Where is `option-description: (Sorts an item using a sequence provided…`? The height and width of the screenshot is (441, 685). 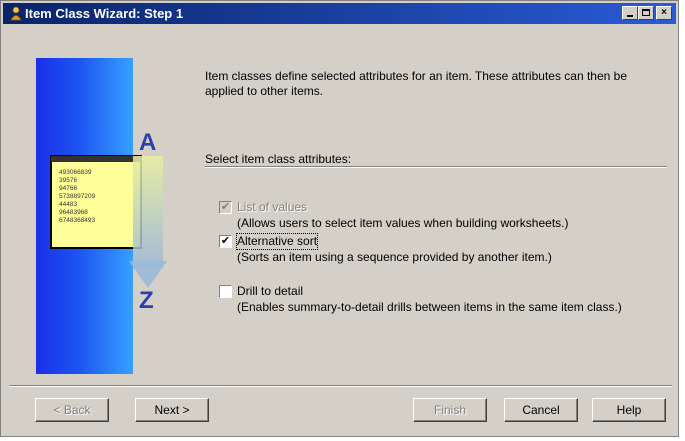
option-description: (Sorts an item using a sequence provided… is located at coordinates (394, 257).